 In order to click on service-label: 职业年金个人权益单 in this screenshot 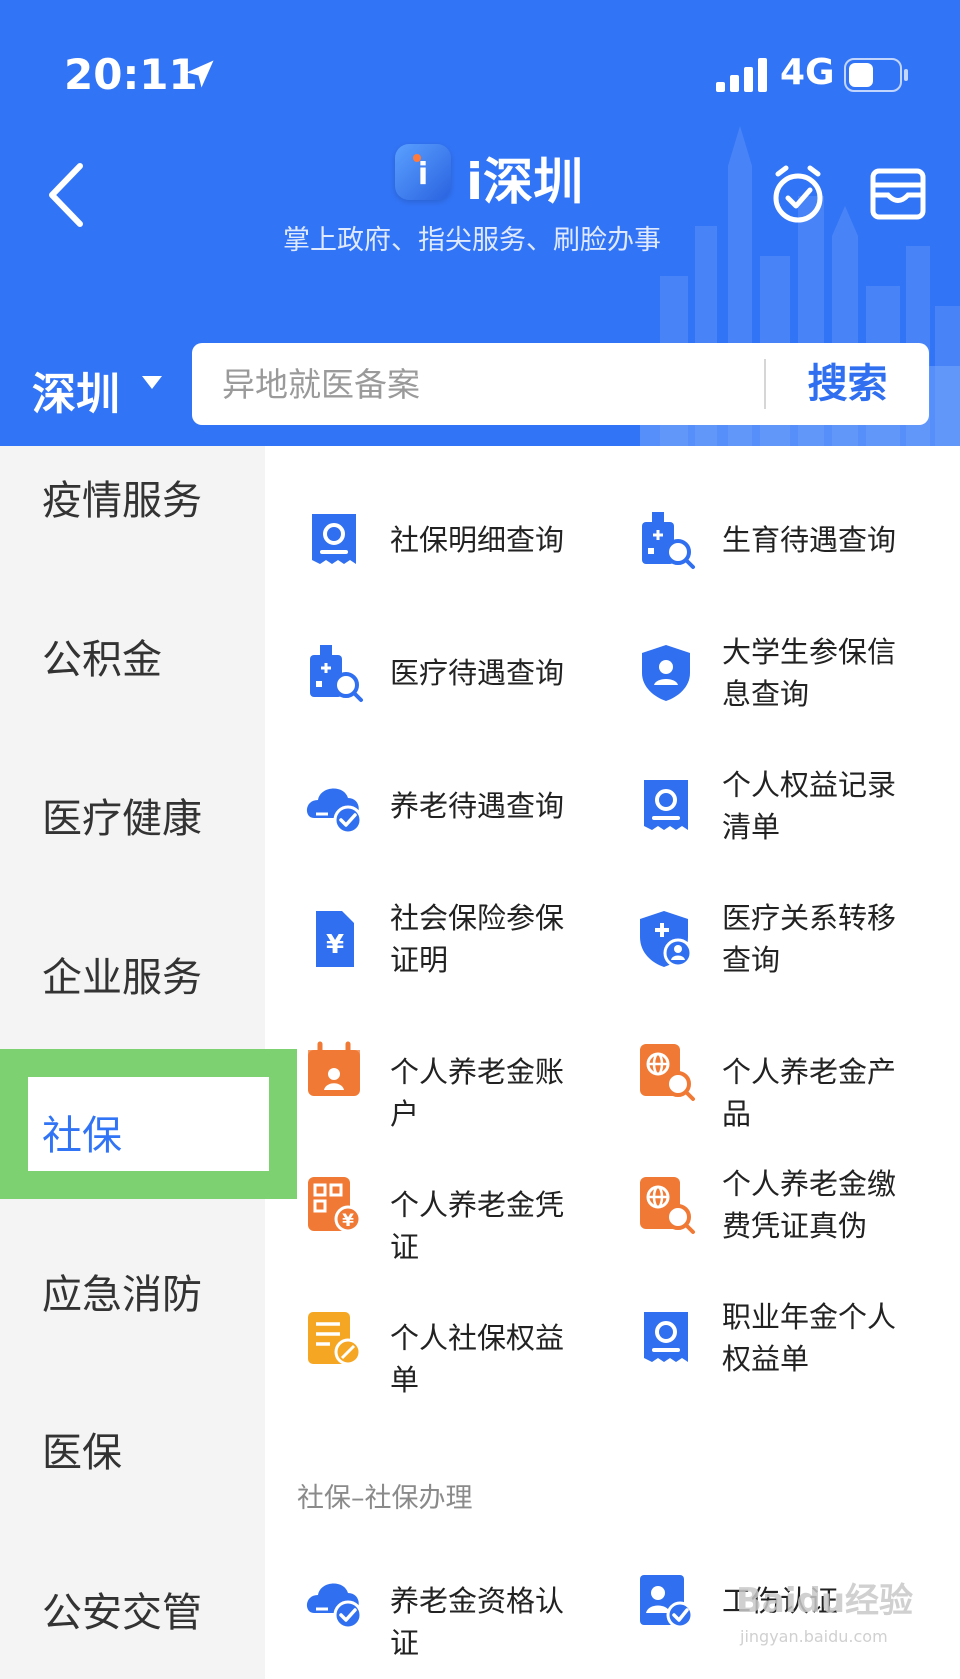, I will do `click(809, 1338)`.